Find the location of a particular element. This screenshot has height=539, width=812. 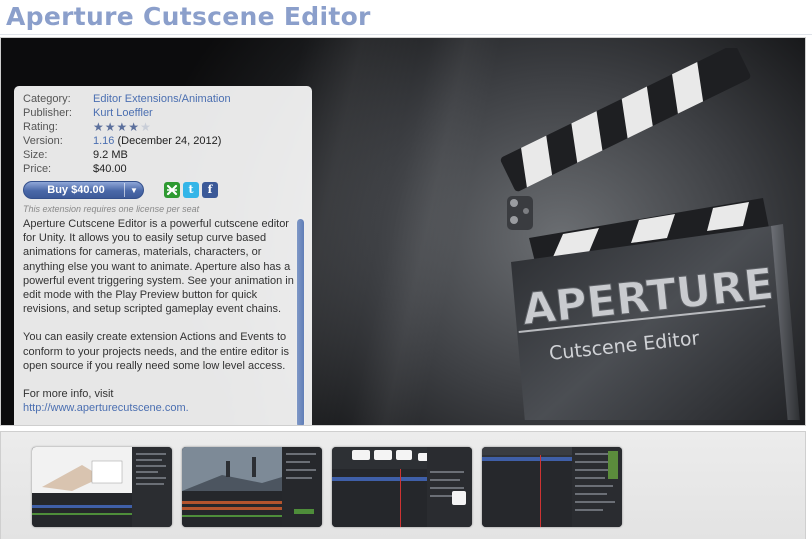

price-value: $40.00 is located at coordinates (110, 169).